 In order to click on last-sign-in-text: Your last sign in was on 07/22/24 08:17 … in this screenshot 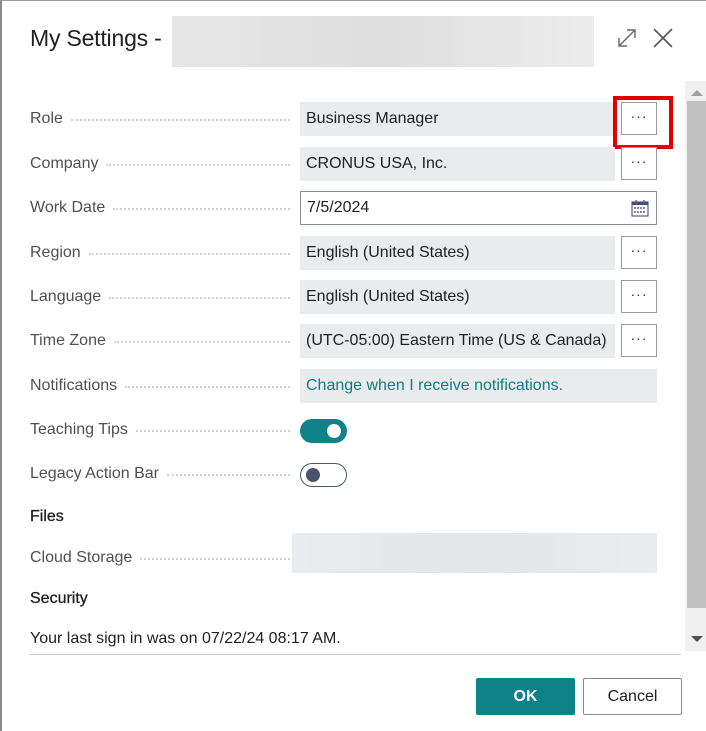, I will do `click(185, 638)`.